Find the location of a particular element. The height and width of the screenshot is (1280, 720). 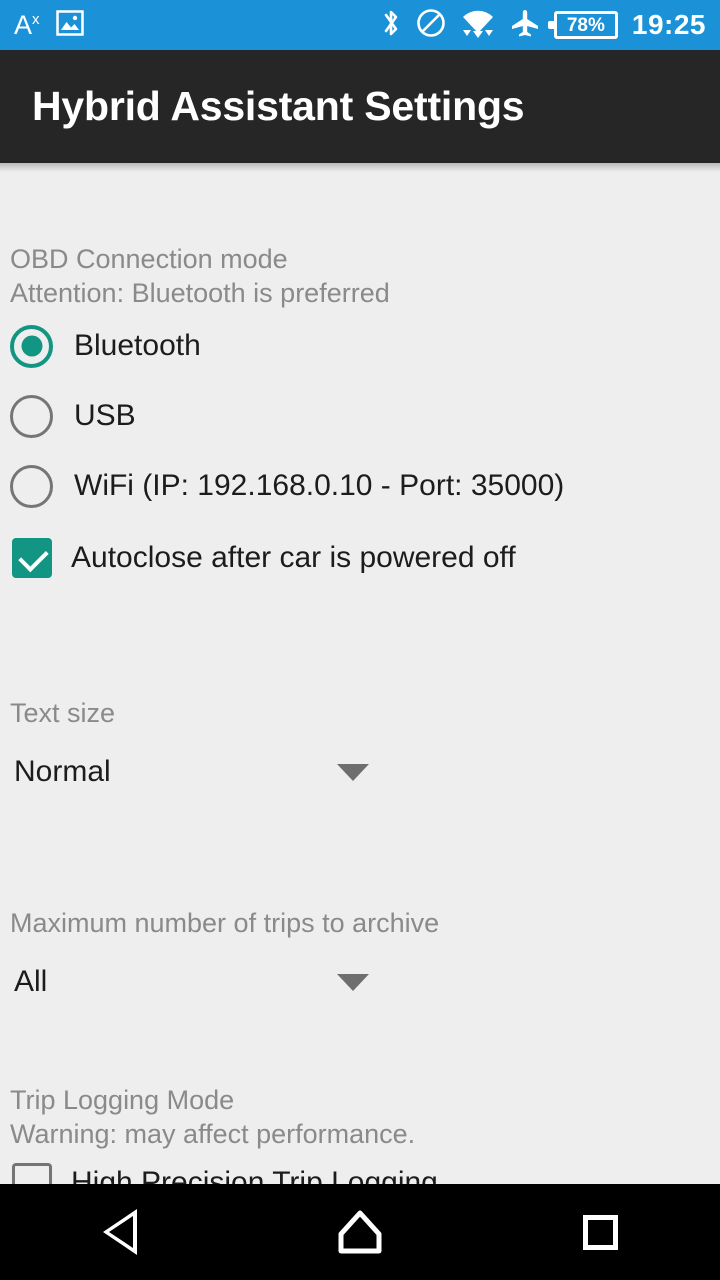

do-not-disturb-icon is located at coordinates (431, 25).